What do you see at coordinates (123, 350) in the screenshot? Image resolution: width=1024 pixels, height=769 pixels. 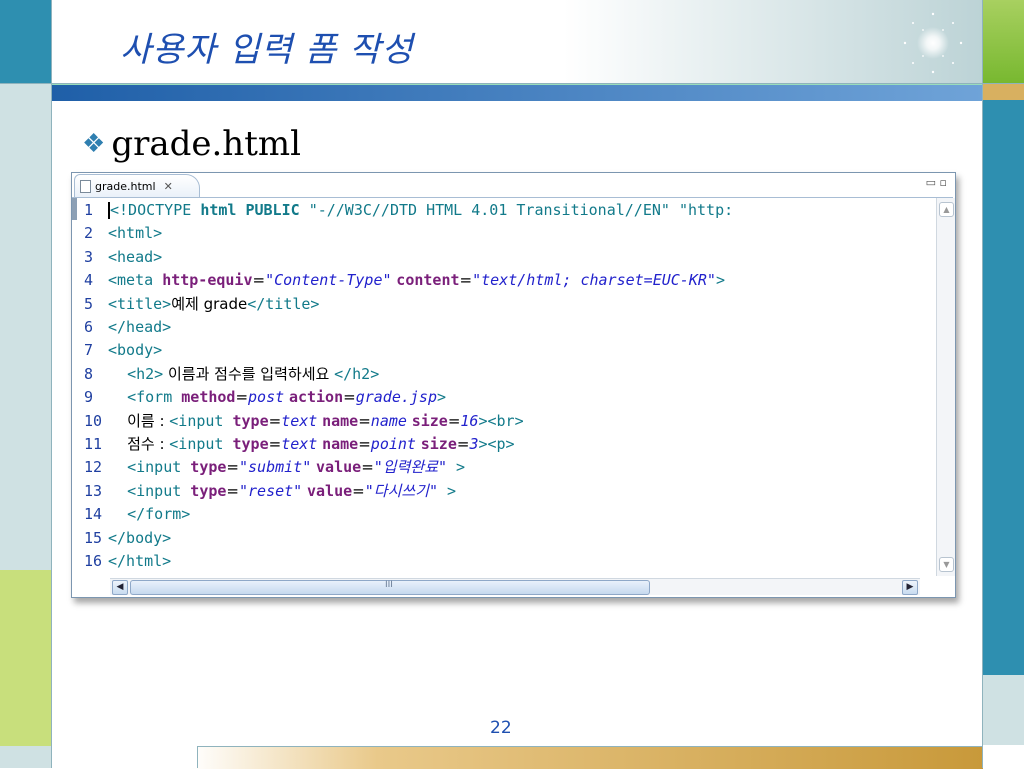 I see `code-line: 7 <body>` at bounding box center [123, 350].